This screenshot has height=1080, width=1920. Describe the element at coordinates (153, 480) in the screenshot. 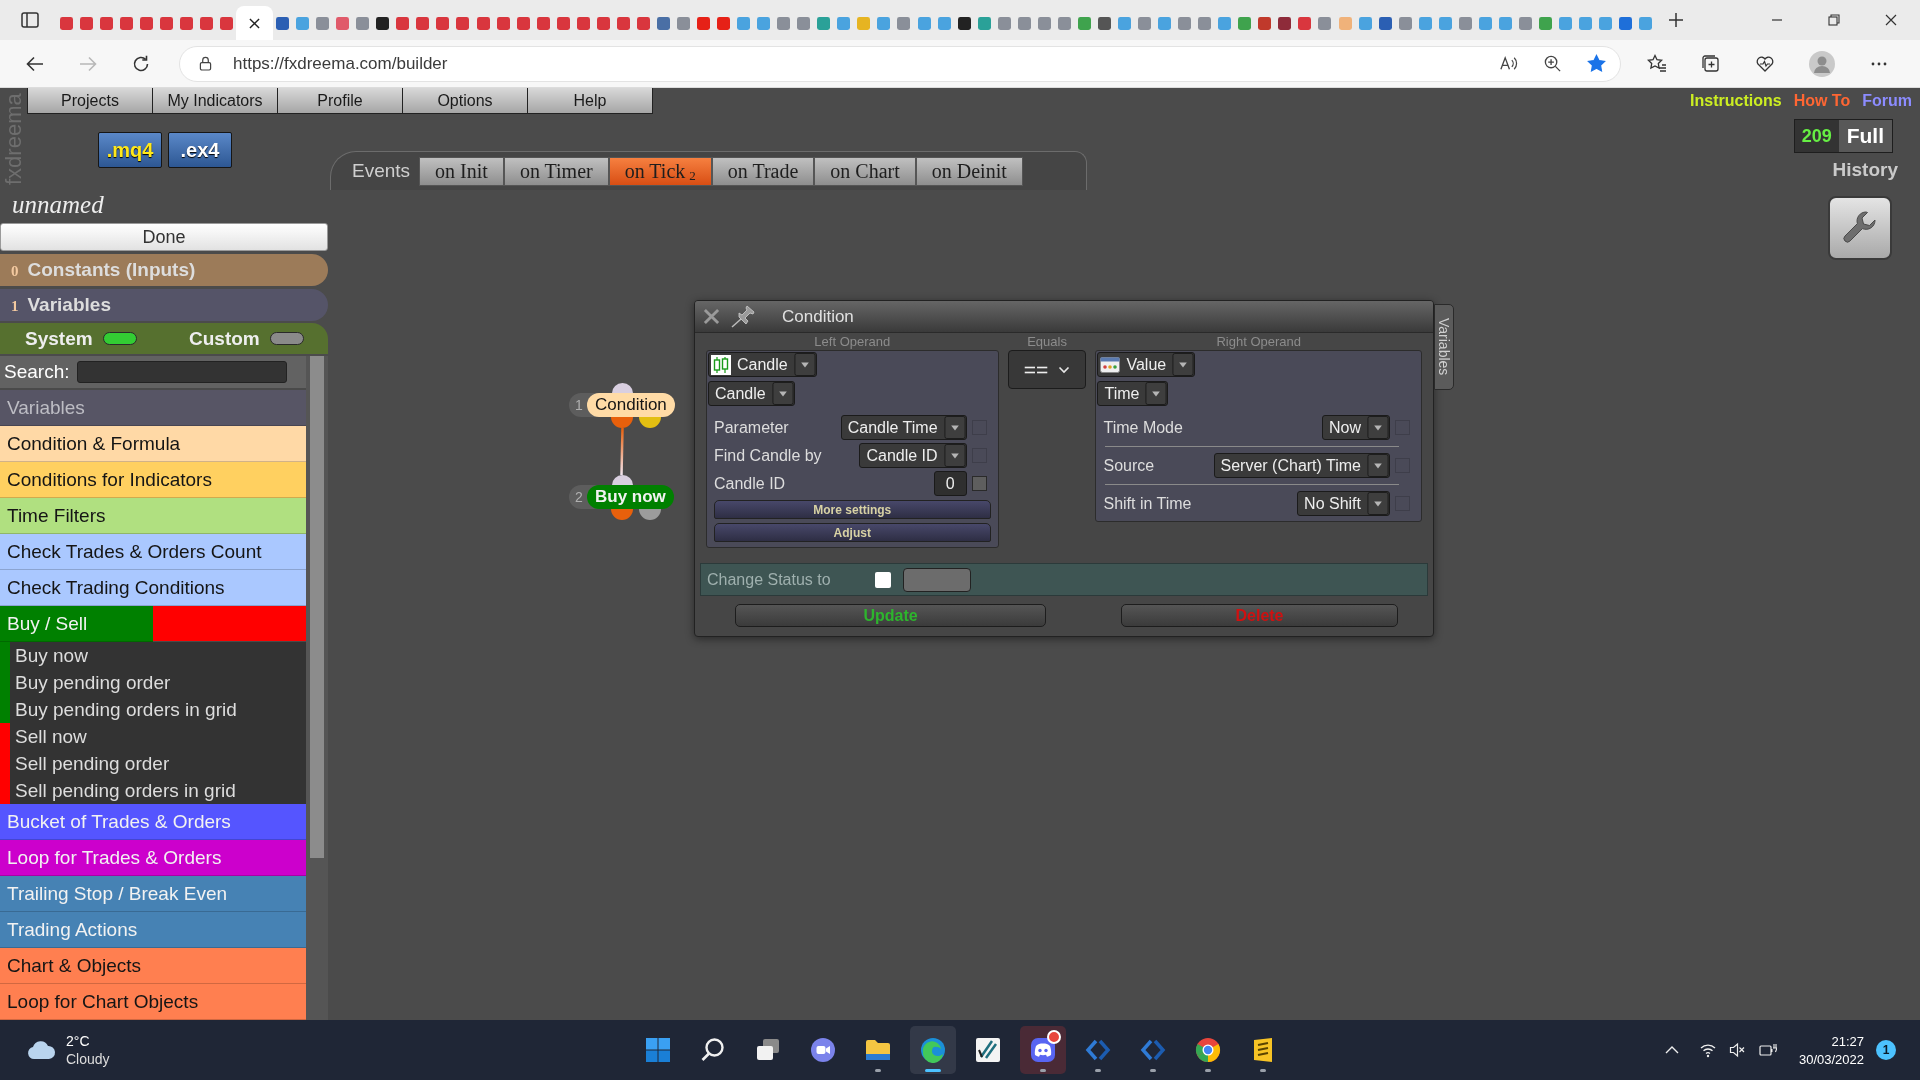

I see `block-category: Conditions for Indicators` at that location.